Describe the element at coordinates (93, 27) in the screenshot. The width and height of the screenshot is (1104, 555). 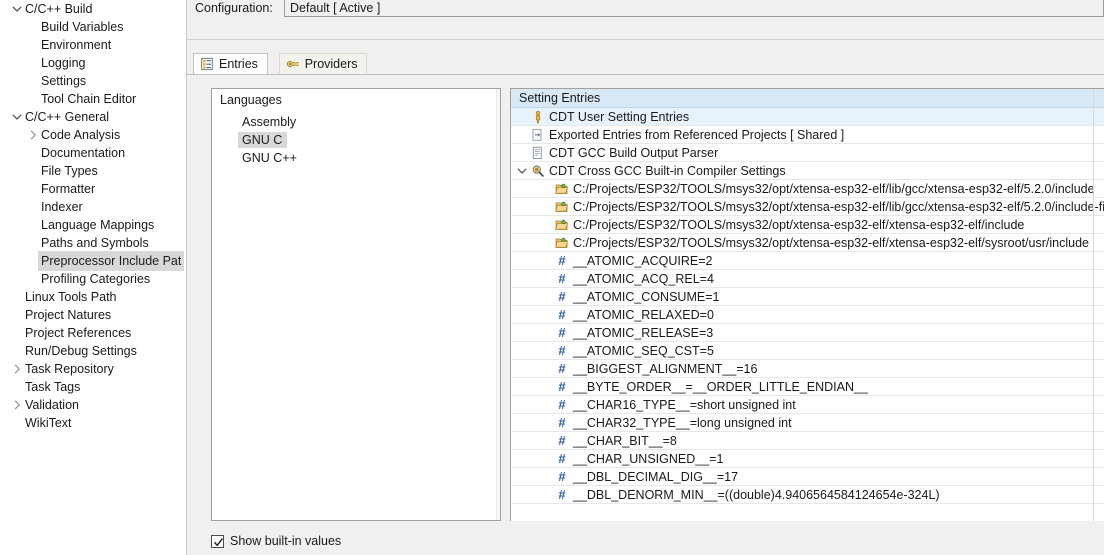
I see `sidebar-item-build-variables: Build Variables` at that location.